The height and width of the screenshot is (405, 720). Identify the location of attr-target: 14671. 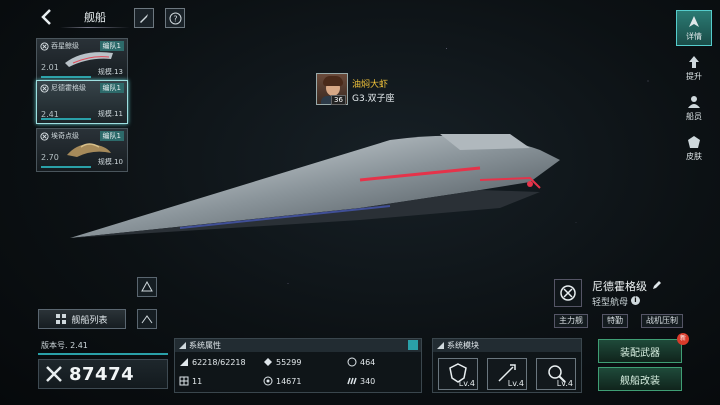
(282, 381).